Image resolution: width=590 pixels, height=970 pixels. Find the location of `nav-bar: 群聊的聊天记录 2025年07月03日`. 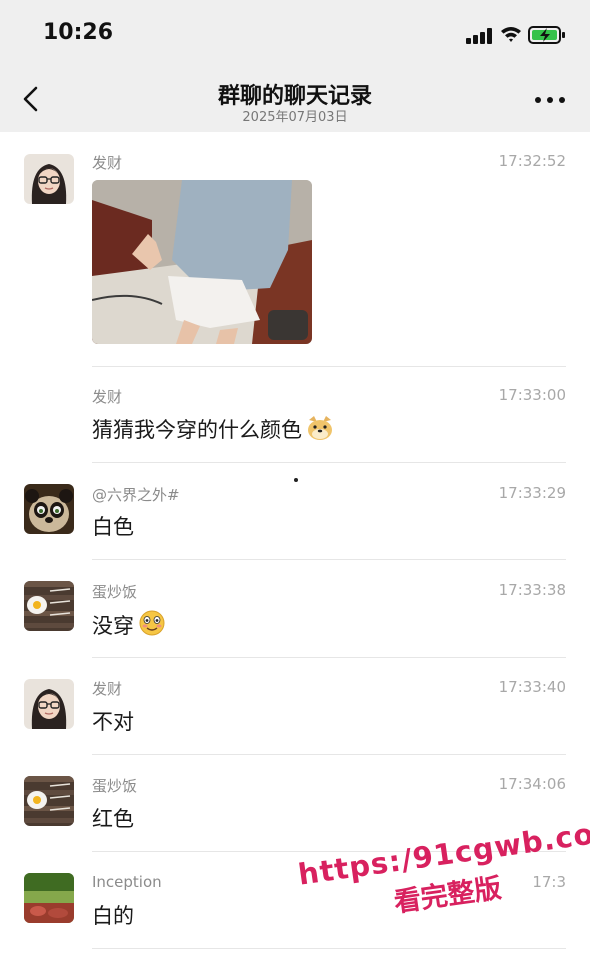

nav-bar: 群聊的聊天记录 2025年07月03日 is located at coordinates (295, 99).